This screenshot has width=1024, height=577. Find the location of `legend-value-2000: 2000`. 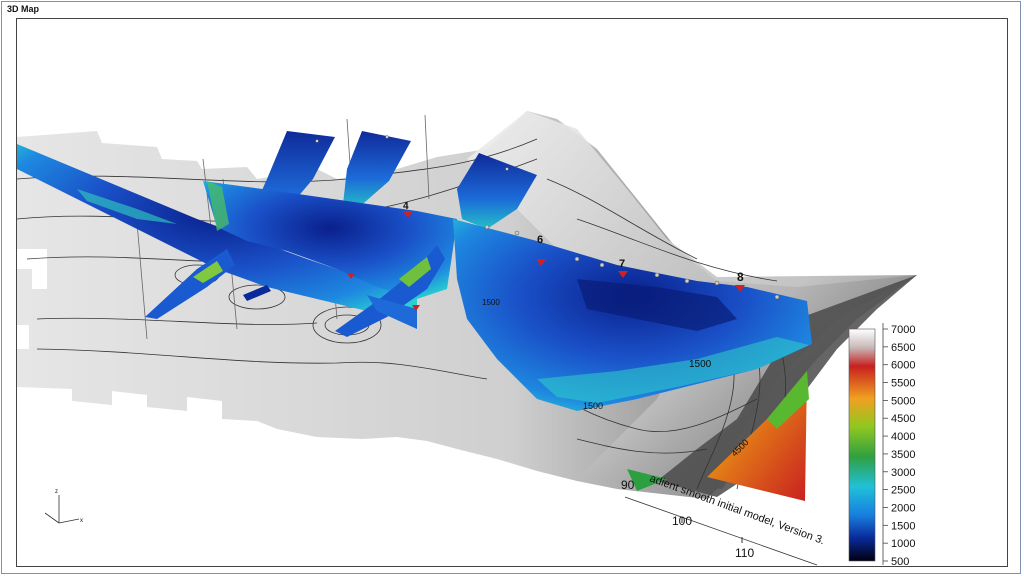

legend-value-2000: 2000 is located at coordinates (903, 508).